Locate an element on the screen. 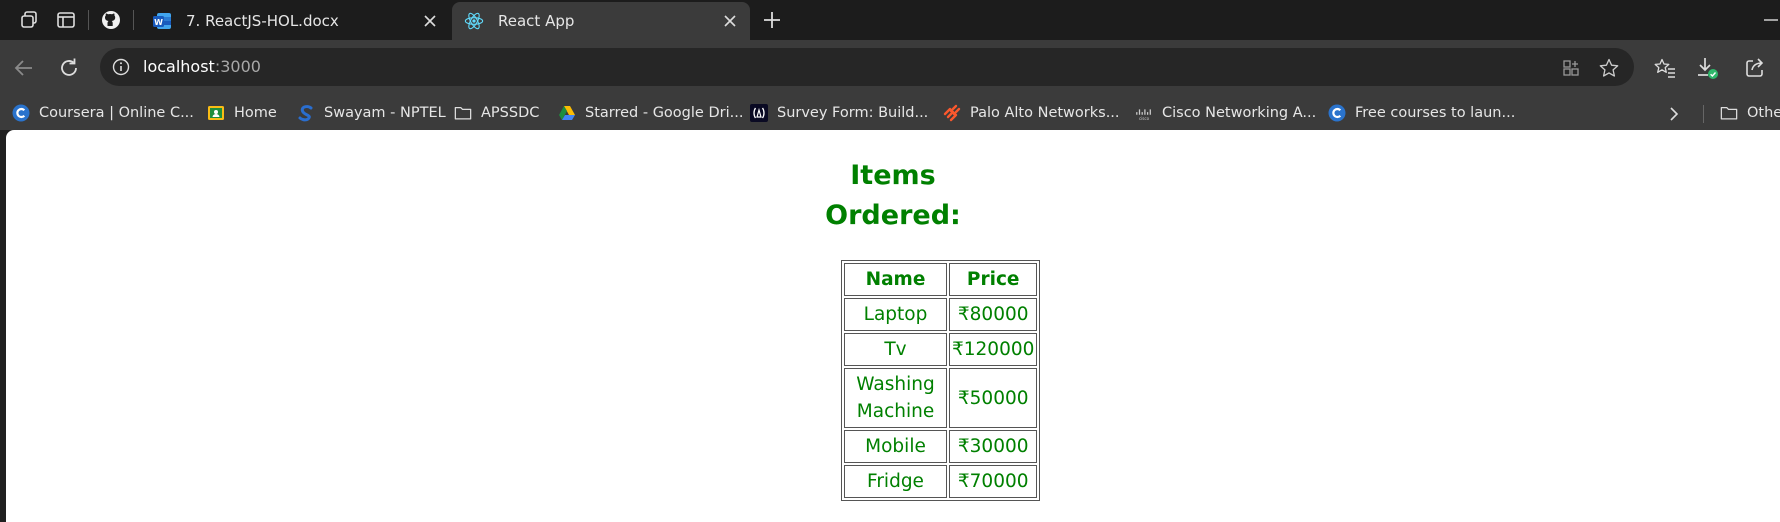  svg-text: W is located at coordinates (158, 22).